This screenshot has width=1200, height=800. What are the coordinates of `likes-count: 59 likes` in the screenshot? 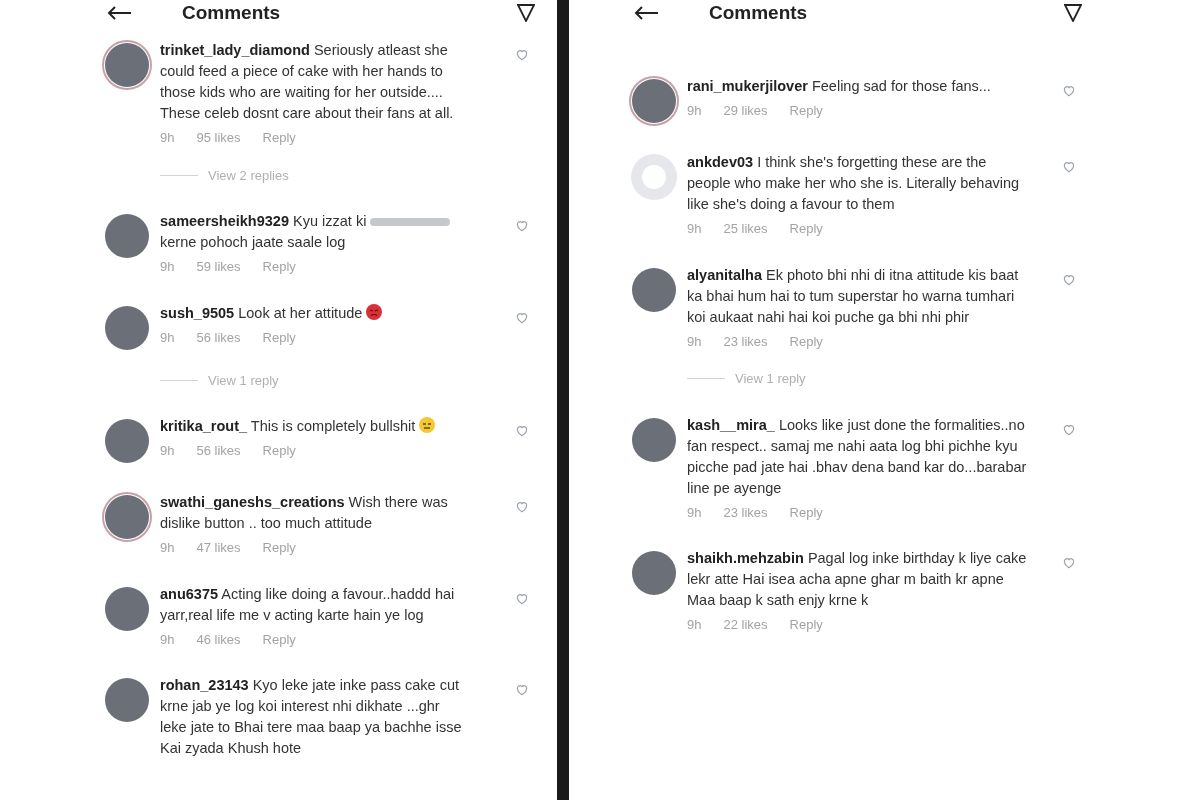 It's located at (218, 267).